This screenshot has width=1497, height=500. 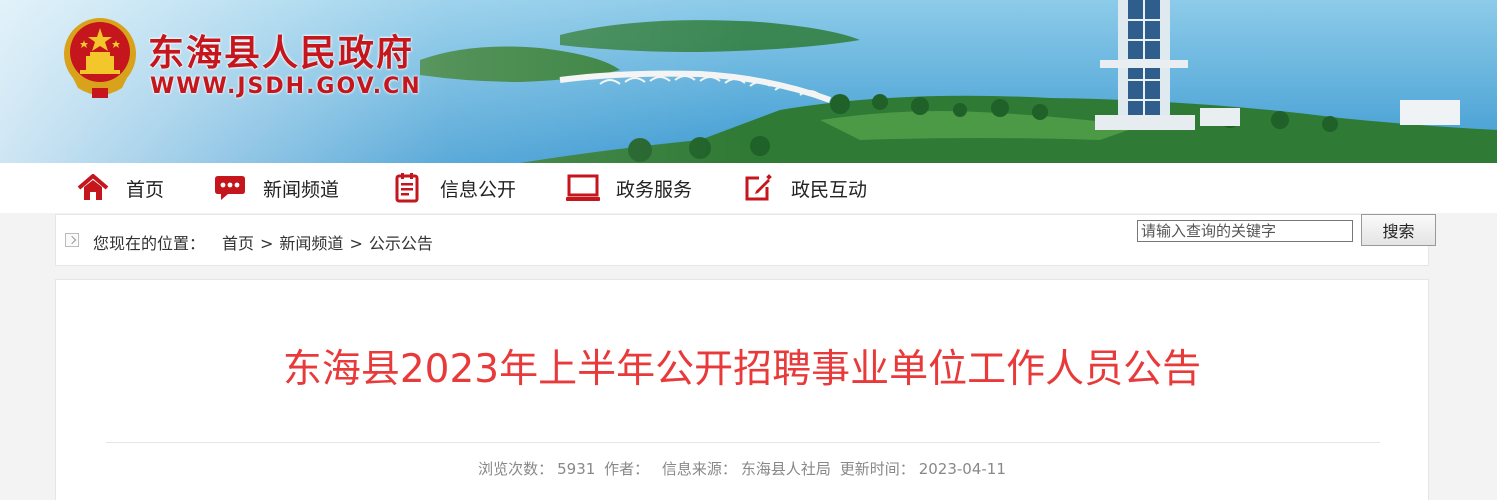 I want to click on location-arrow-icon, so click(x=72, y=240).